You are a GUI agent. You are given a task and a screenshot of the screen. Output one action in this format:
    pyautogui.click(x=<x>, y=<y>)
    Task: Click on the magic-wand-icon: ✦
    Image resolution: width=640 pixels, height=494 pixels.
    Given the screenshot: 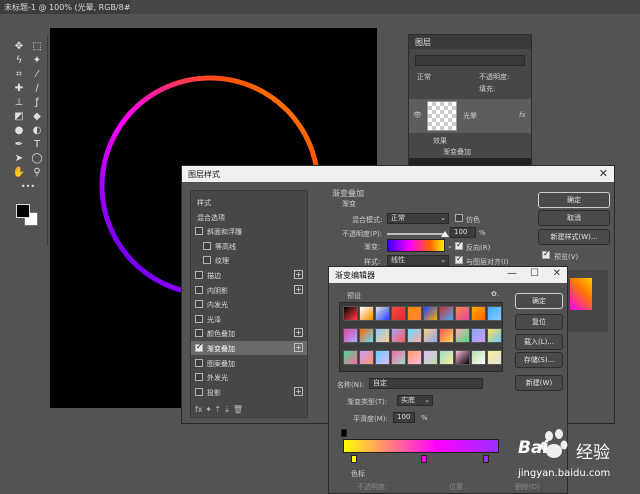 What is the action you would take?
    pyautogui.click(x=37, y=61)
    